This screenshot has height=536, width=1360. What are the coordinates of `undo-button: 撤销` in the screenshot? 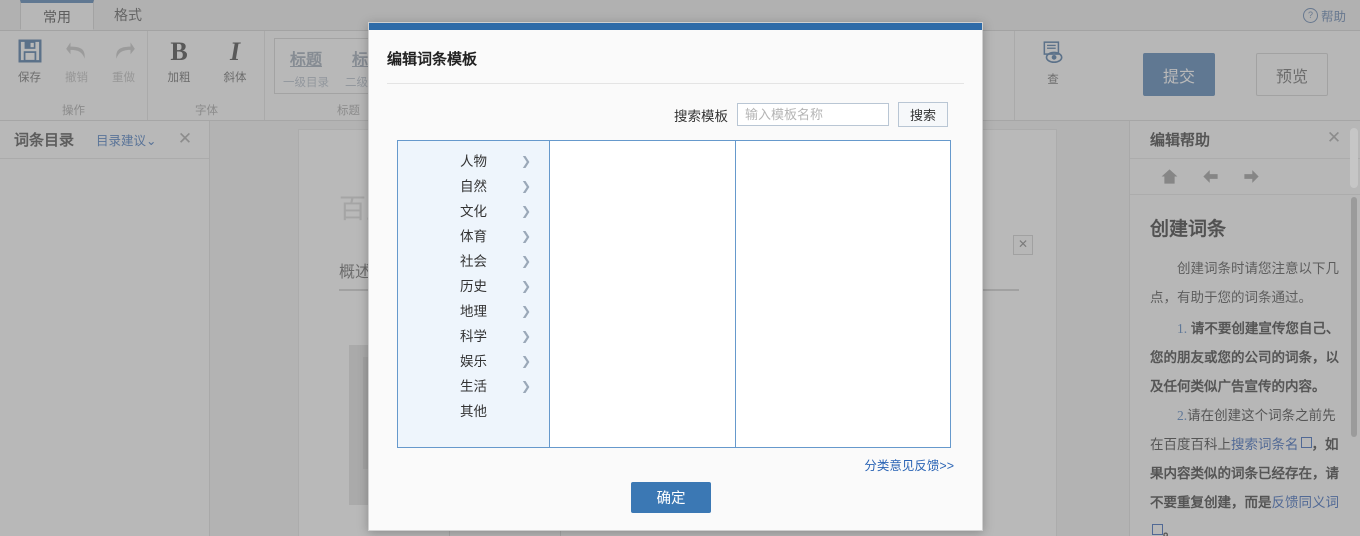 It's located at (76, 60).